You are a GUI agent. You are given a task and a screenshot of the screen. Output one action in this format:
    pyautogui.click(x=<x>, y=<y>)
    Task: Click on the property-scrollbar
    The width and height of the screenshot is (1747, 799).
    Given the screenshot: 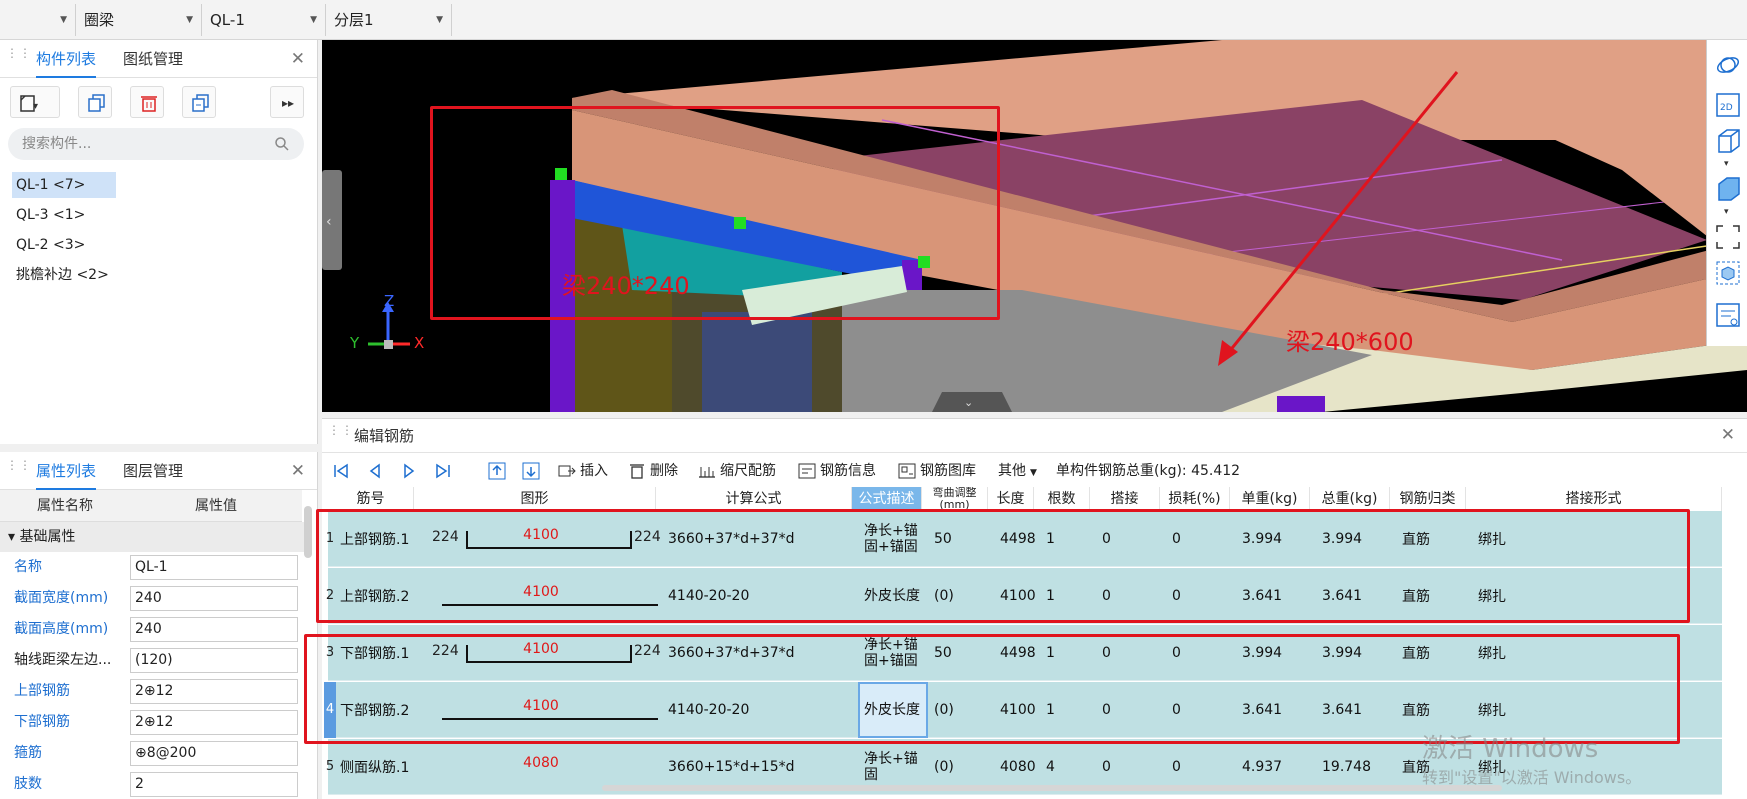 What is the action you would take?
    pyautogui.click(x=308, y=532)
    